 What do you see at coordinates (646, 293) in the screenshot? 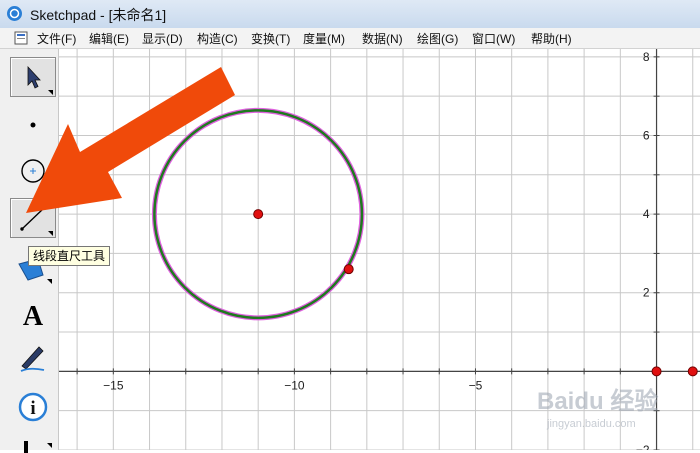
I see `y-tick-label: 2` at bounding box center [646, 293].